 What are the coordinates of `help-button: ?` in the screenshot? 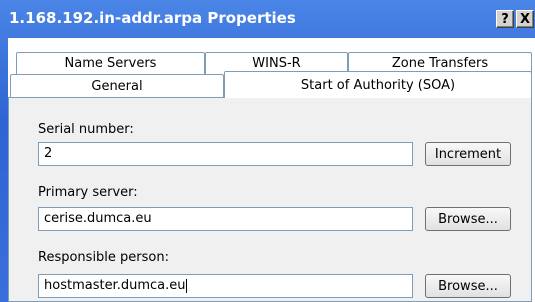 It's located at (505, 19).